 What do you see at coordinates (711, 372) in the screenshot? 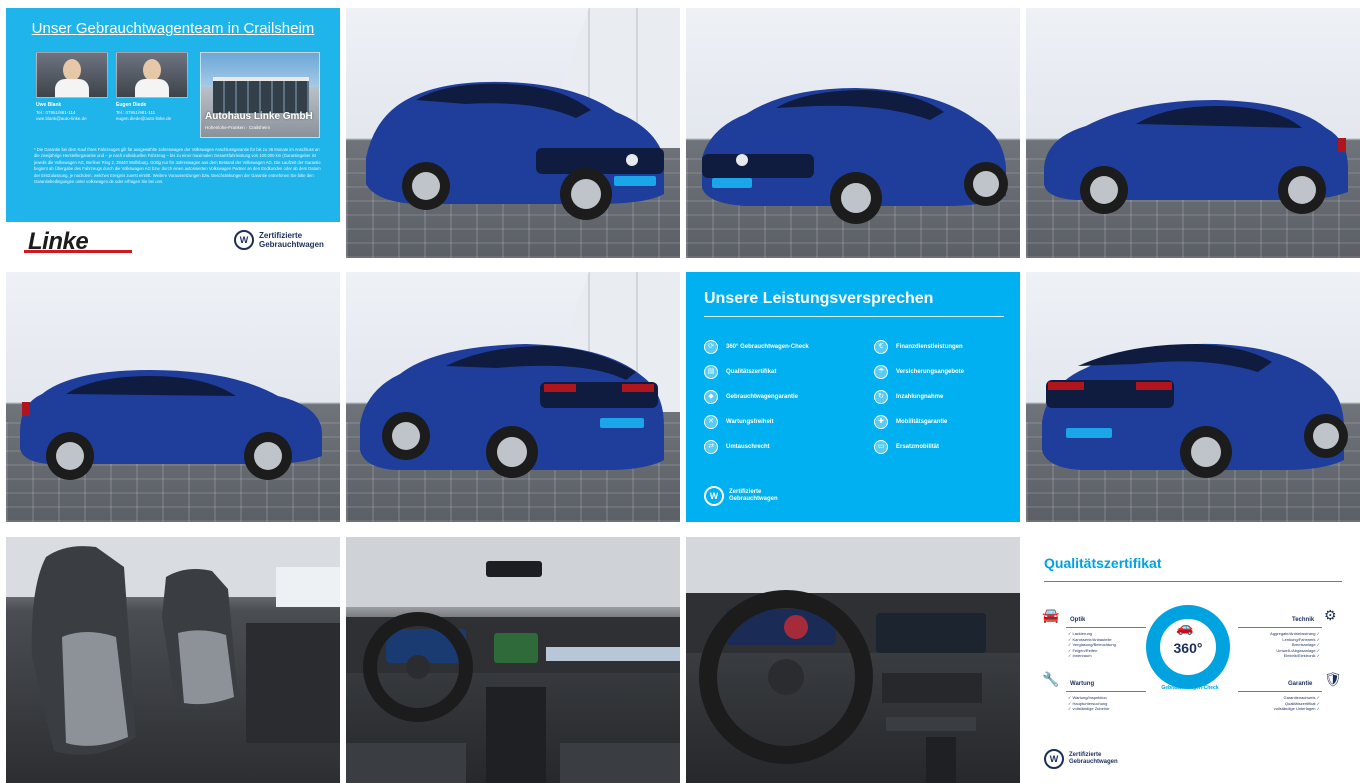
I see `certificate-icon: ▤` at bounding box center [711, 372].